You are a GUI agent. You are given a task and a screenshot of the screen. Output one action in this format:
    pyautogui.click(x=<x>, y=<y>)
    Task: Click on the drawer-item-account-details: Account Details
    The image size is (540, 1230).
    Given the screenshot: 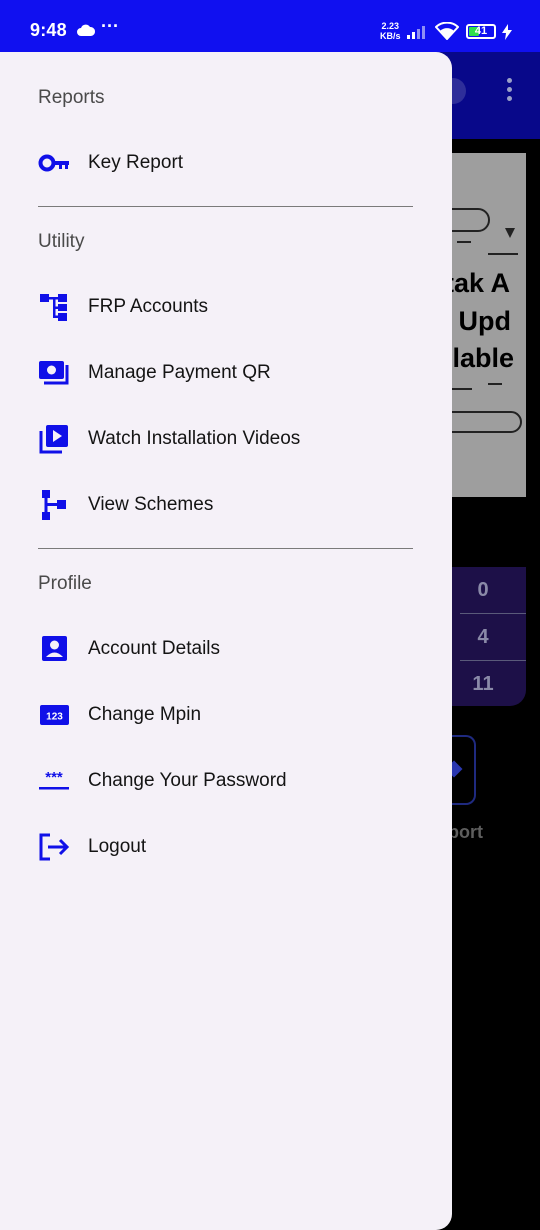 What is the action you would take?
    pyautogui.click(x=226, y=649)
    